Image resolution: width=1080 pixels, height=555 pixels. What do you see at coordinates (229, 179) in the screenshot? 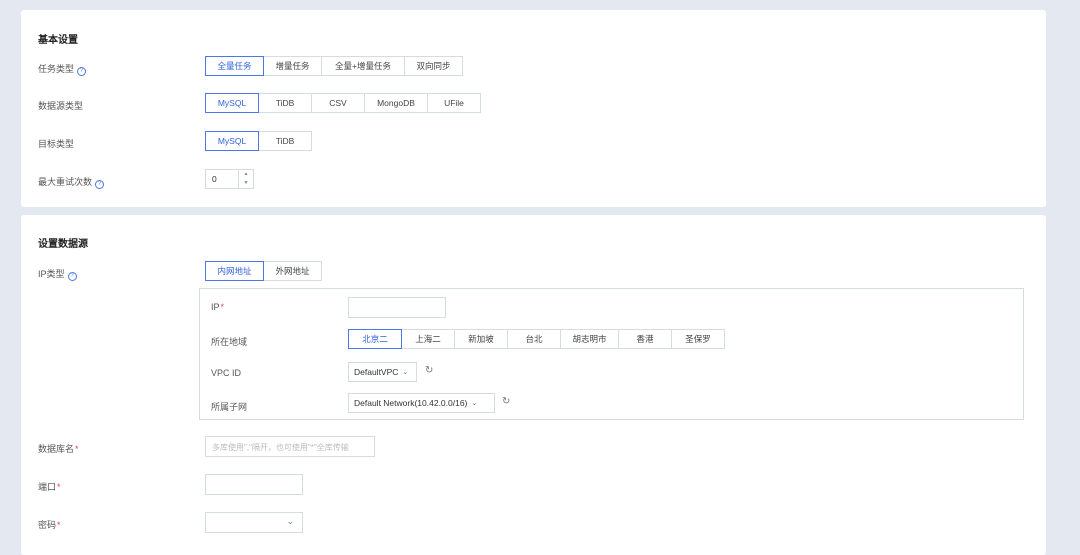
I see `max-retry-stepper: 0 ▲ ▼` at bounding box center [229, 179].